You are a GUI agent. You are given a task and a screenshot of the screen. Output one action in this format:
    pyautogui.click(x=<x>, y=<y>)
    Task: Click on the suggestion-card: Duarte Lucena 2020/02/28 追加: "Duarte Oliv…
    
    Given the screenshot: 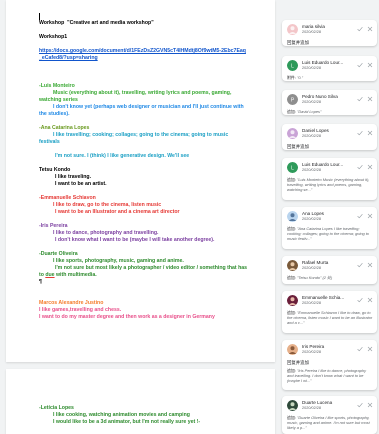 What is the action you would take?
    pyautogui.click(x=329, y=415)
    